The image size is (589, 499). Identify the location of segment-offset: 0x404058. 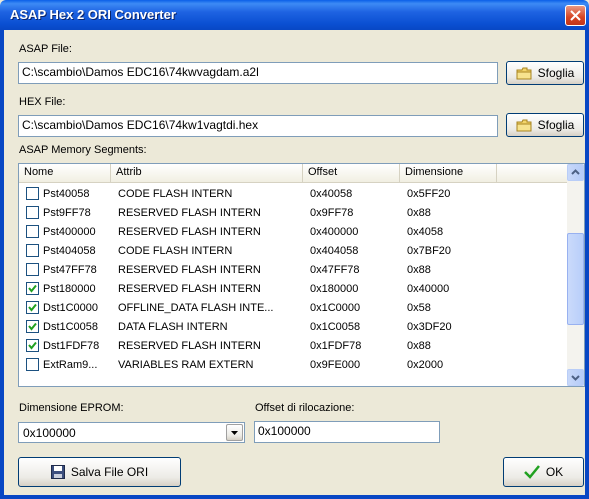
(334, 250).